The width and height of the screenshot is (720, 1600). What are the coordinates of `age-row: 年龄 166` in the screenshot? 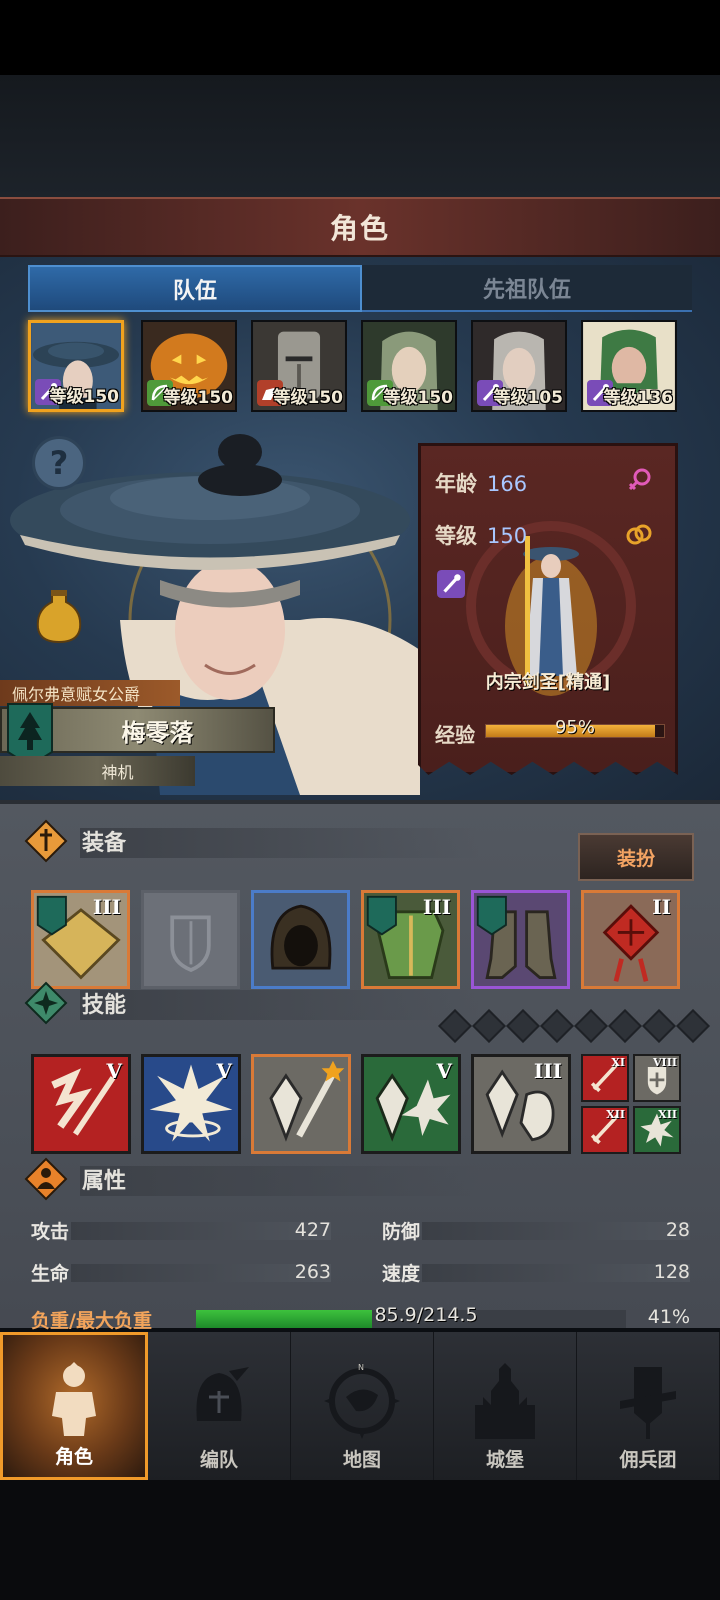 It's located at (481, 484).